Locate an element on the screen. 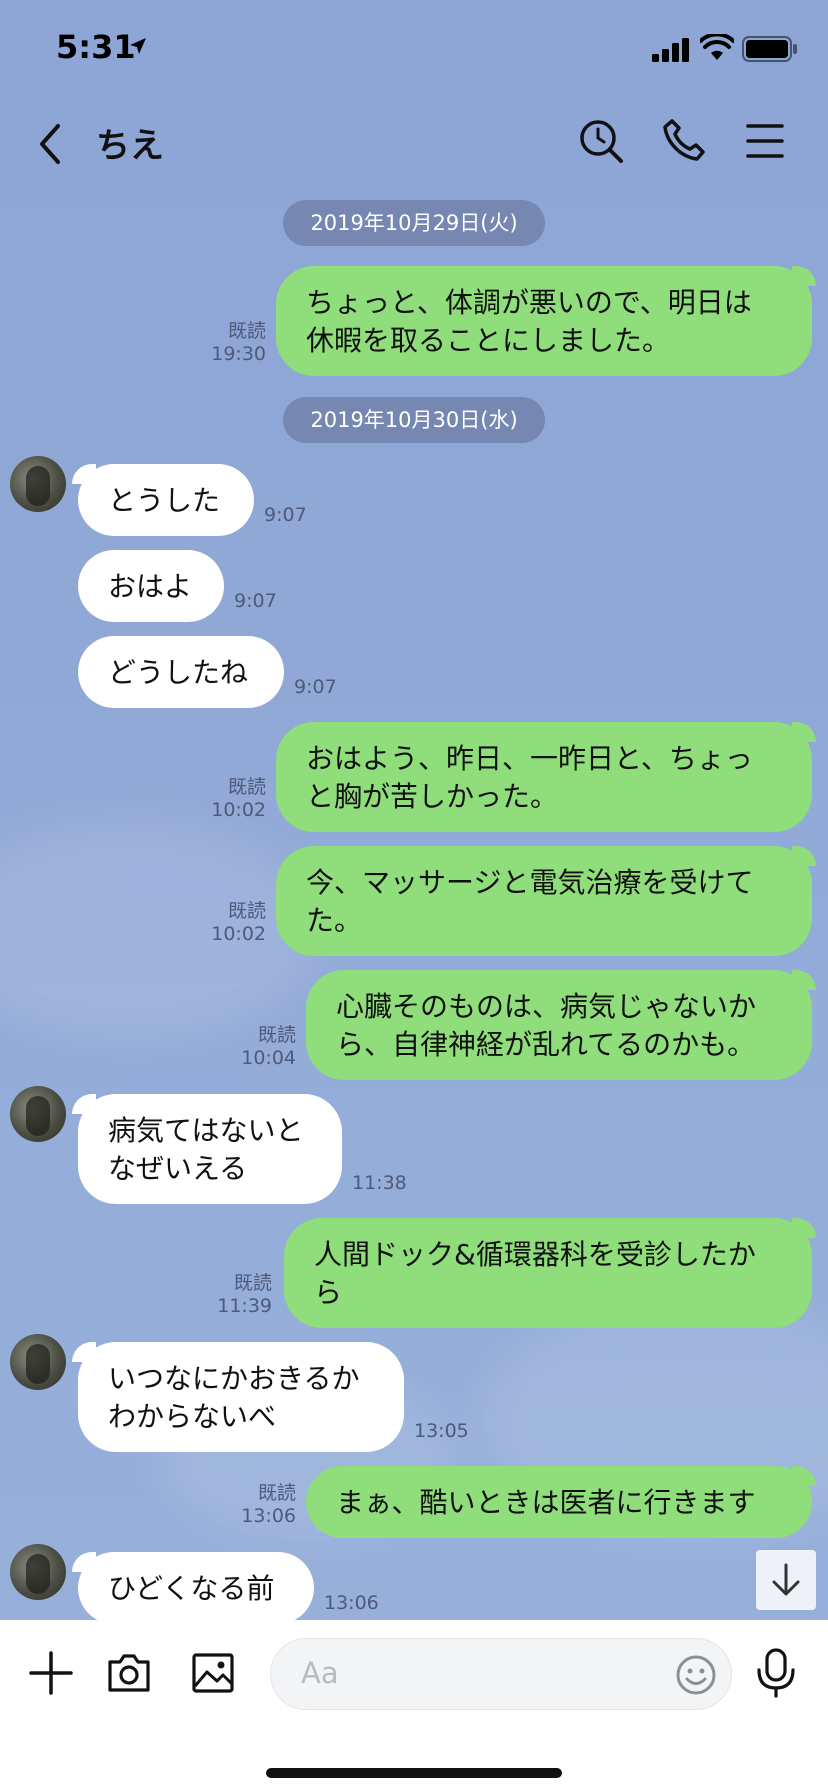 The image size is (828, 1792). message-bubble-incoming: 病気てはないと なぜいえる is located at coordinates (210, 1149).